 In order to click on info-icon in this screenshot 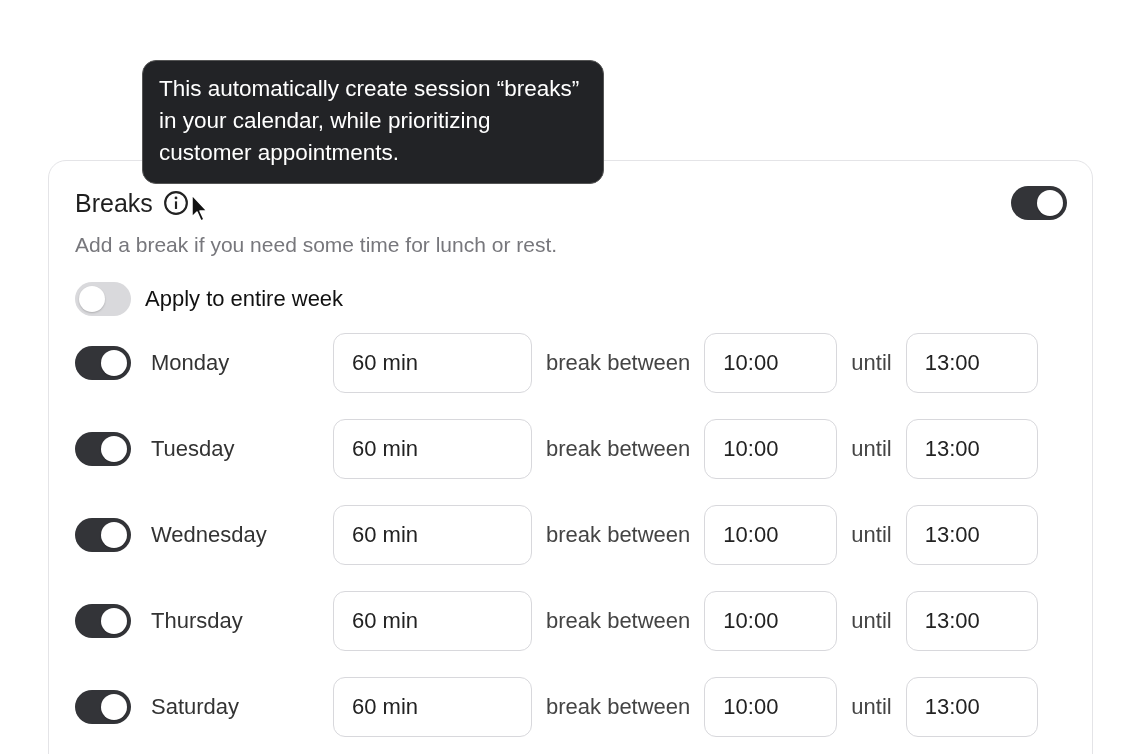, I will do `click(175, 203)`.